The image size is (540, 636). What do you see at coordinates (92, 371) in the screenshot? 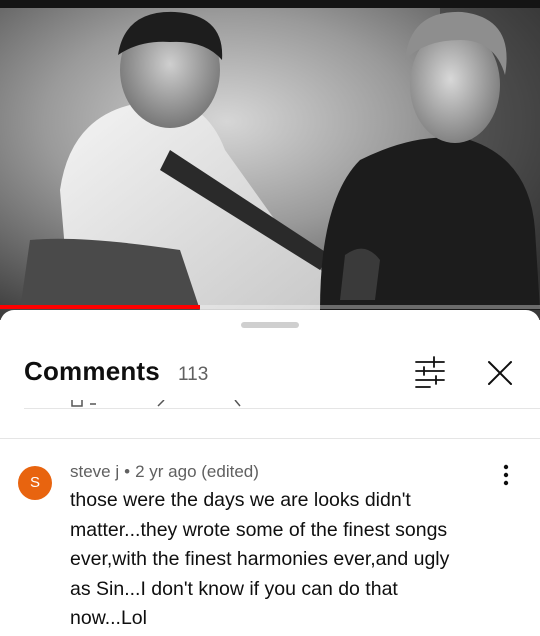
I see `comments-title: Comments` at bounding box center [92, 371].